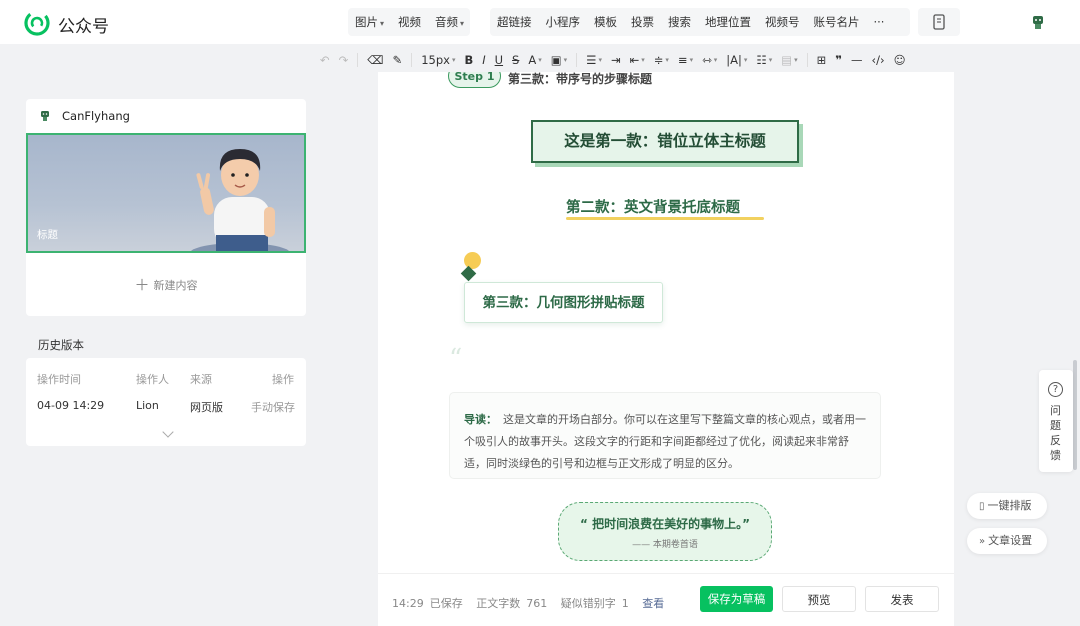  Describe the element at coordinates (1075, 415) in the screenshot. I see `scrollbar` at that location.